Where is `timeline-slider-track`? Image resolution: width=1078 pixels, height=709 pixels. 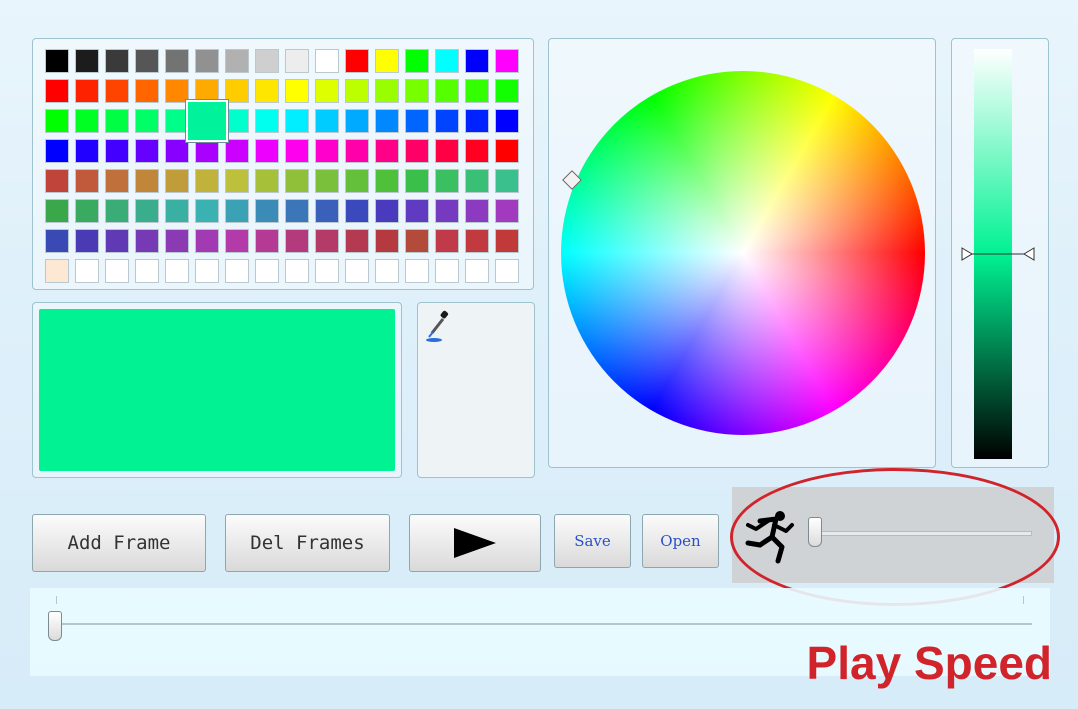
timeline-slider-track is located at coordinates (542, 624).